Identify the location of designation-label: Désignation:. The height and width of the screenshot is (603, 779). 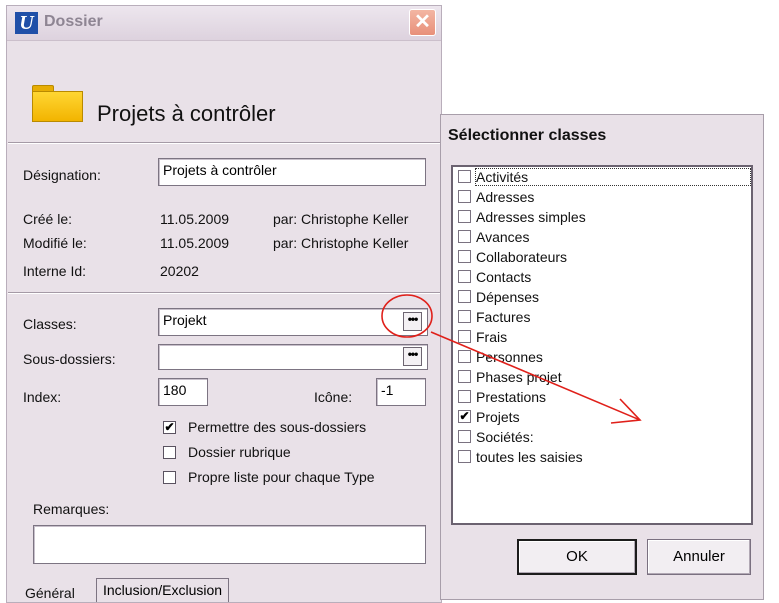
(62, 175).